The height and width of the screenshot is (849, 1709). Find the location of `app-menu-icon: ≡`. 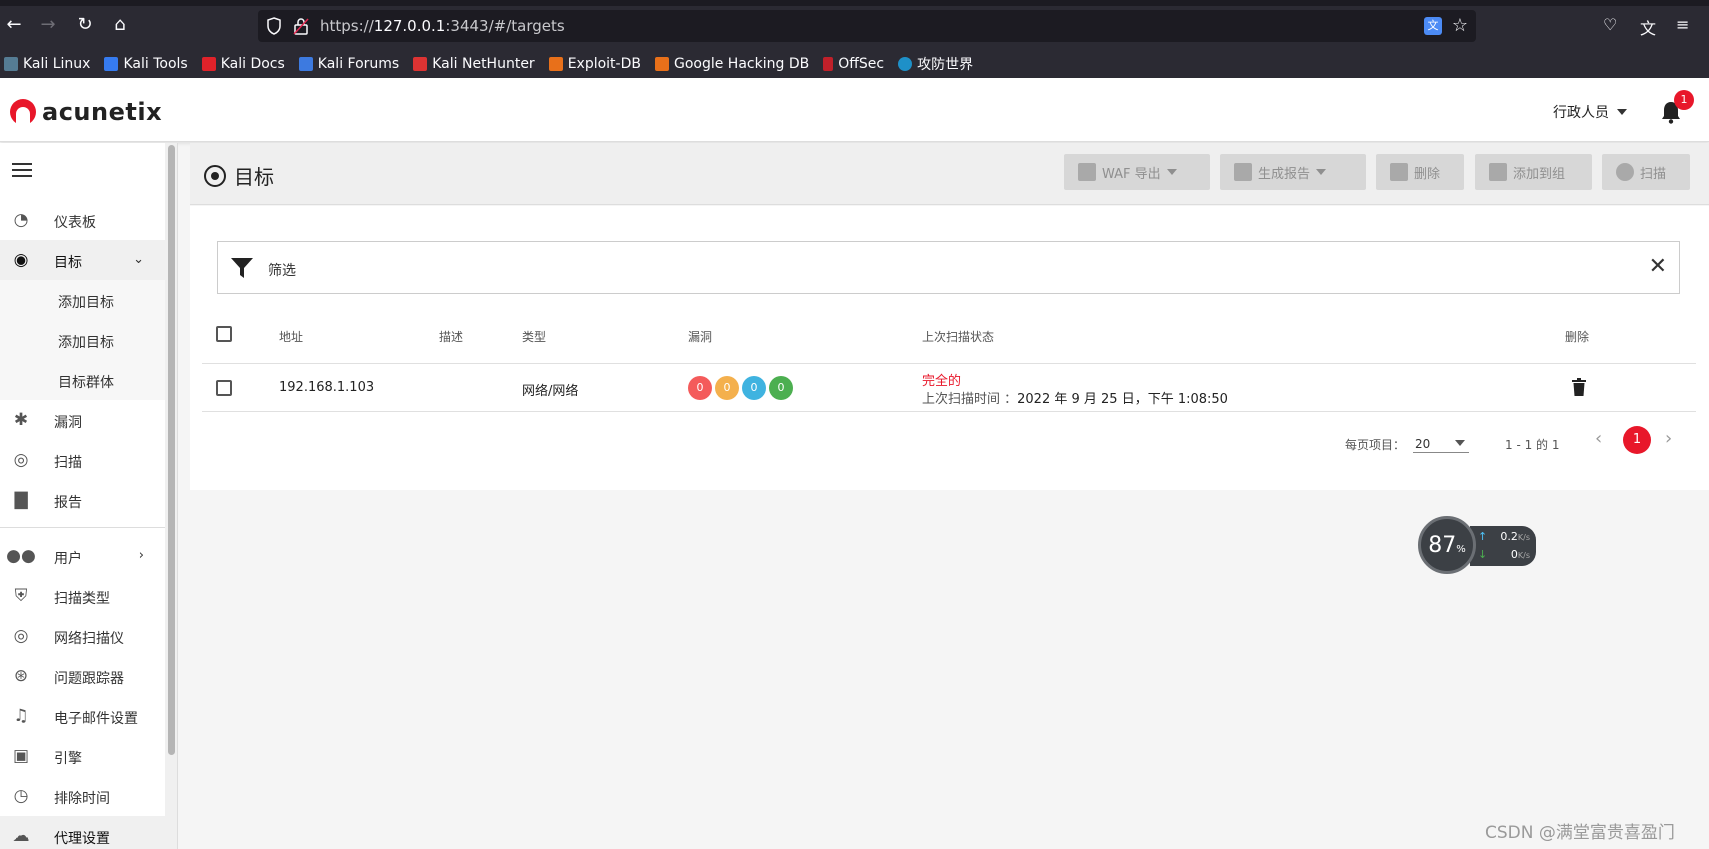

app-menu-icon: ≡ is located at coordinates (1682, 24).